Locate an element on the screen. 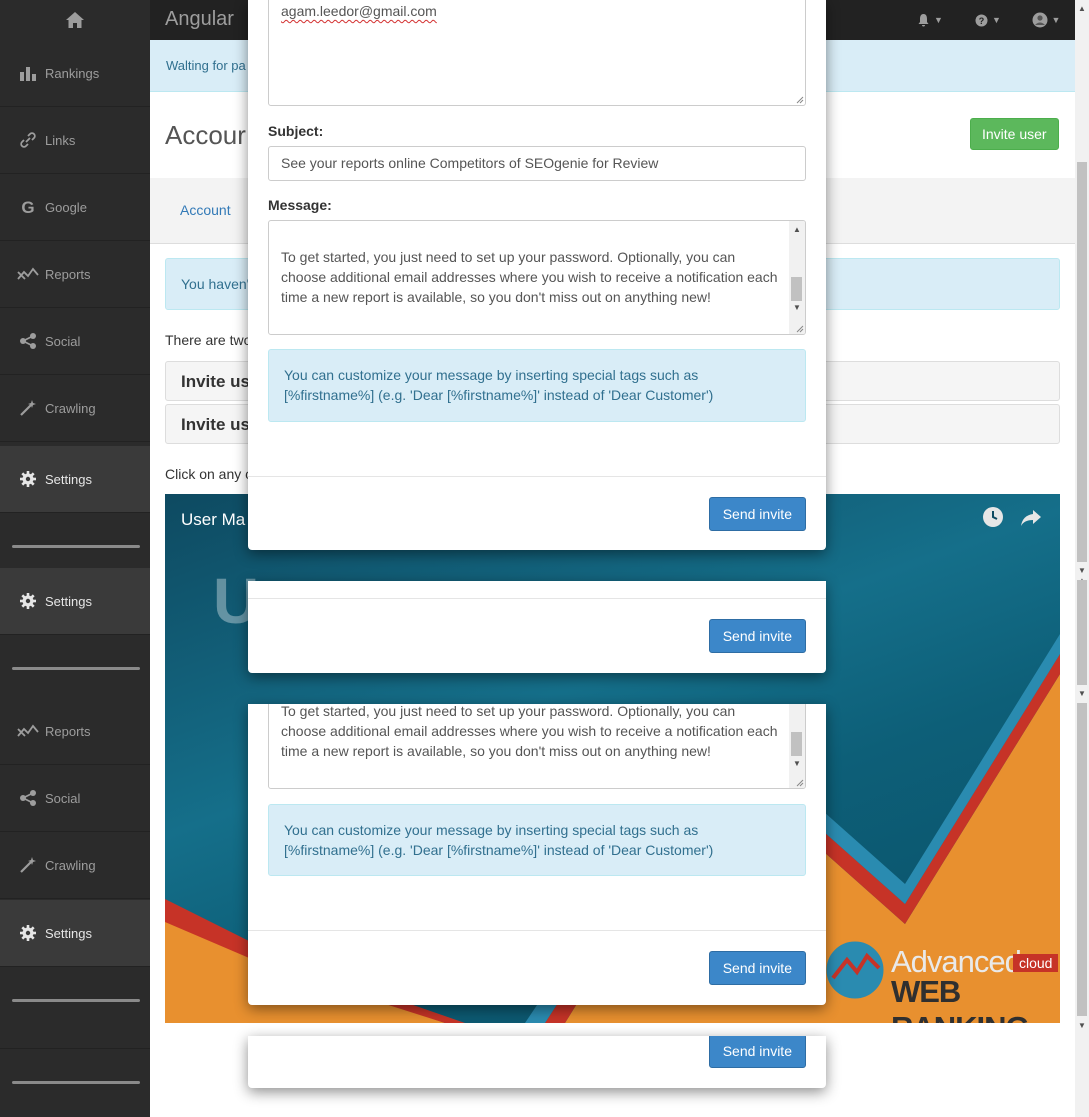 This screenshot has height=1117, width=1089. message-scrollbar: ▲ ▼ is located at coordinates (797, 277).